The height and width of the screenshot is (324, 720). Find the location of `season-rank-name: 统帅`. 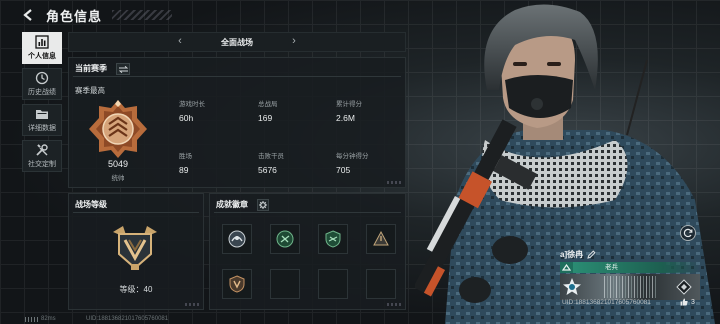

season-rank-name: 统帅 is located at coordinates (118, 178).